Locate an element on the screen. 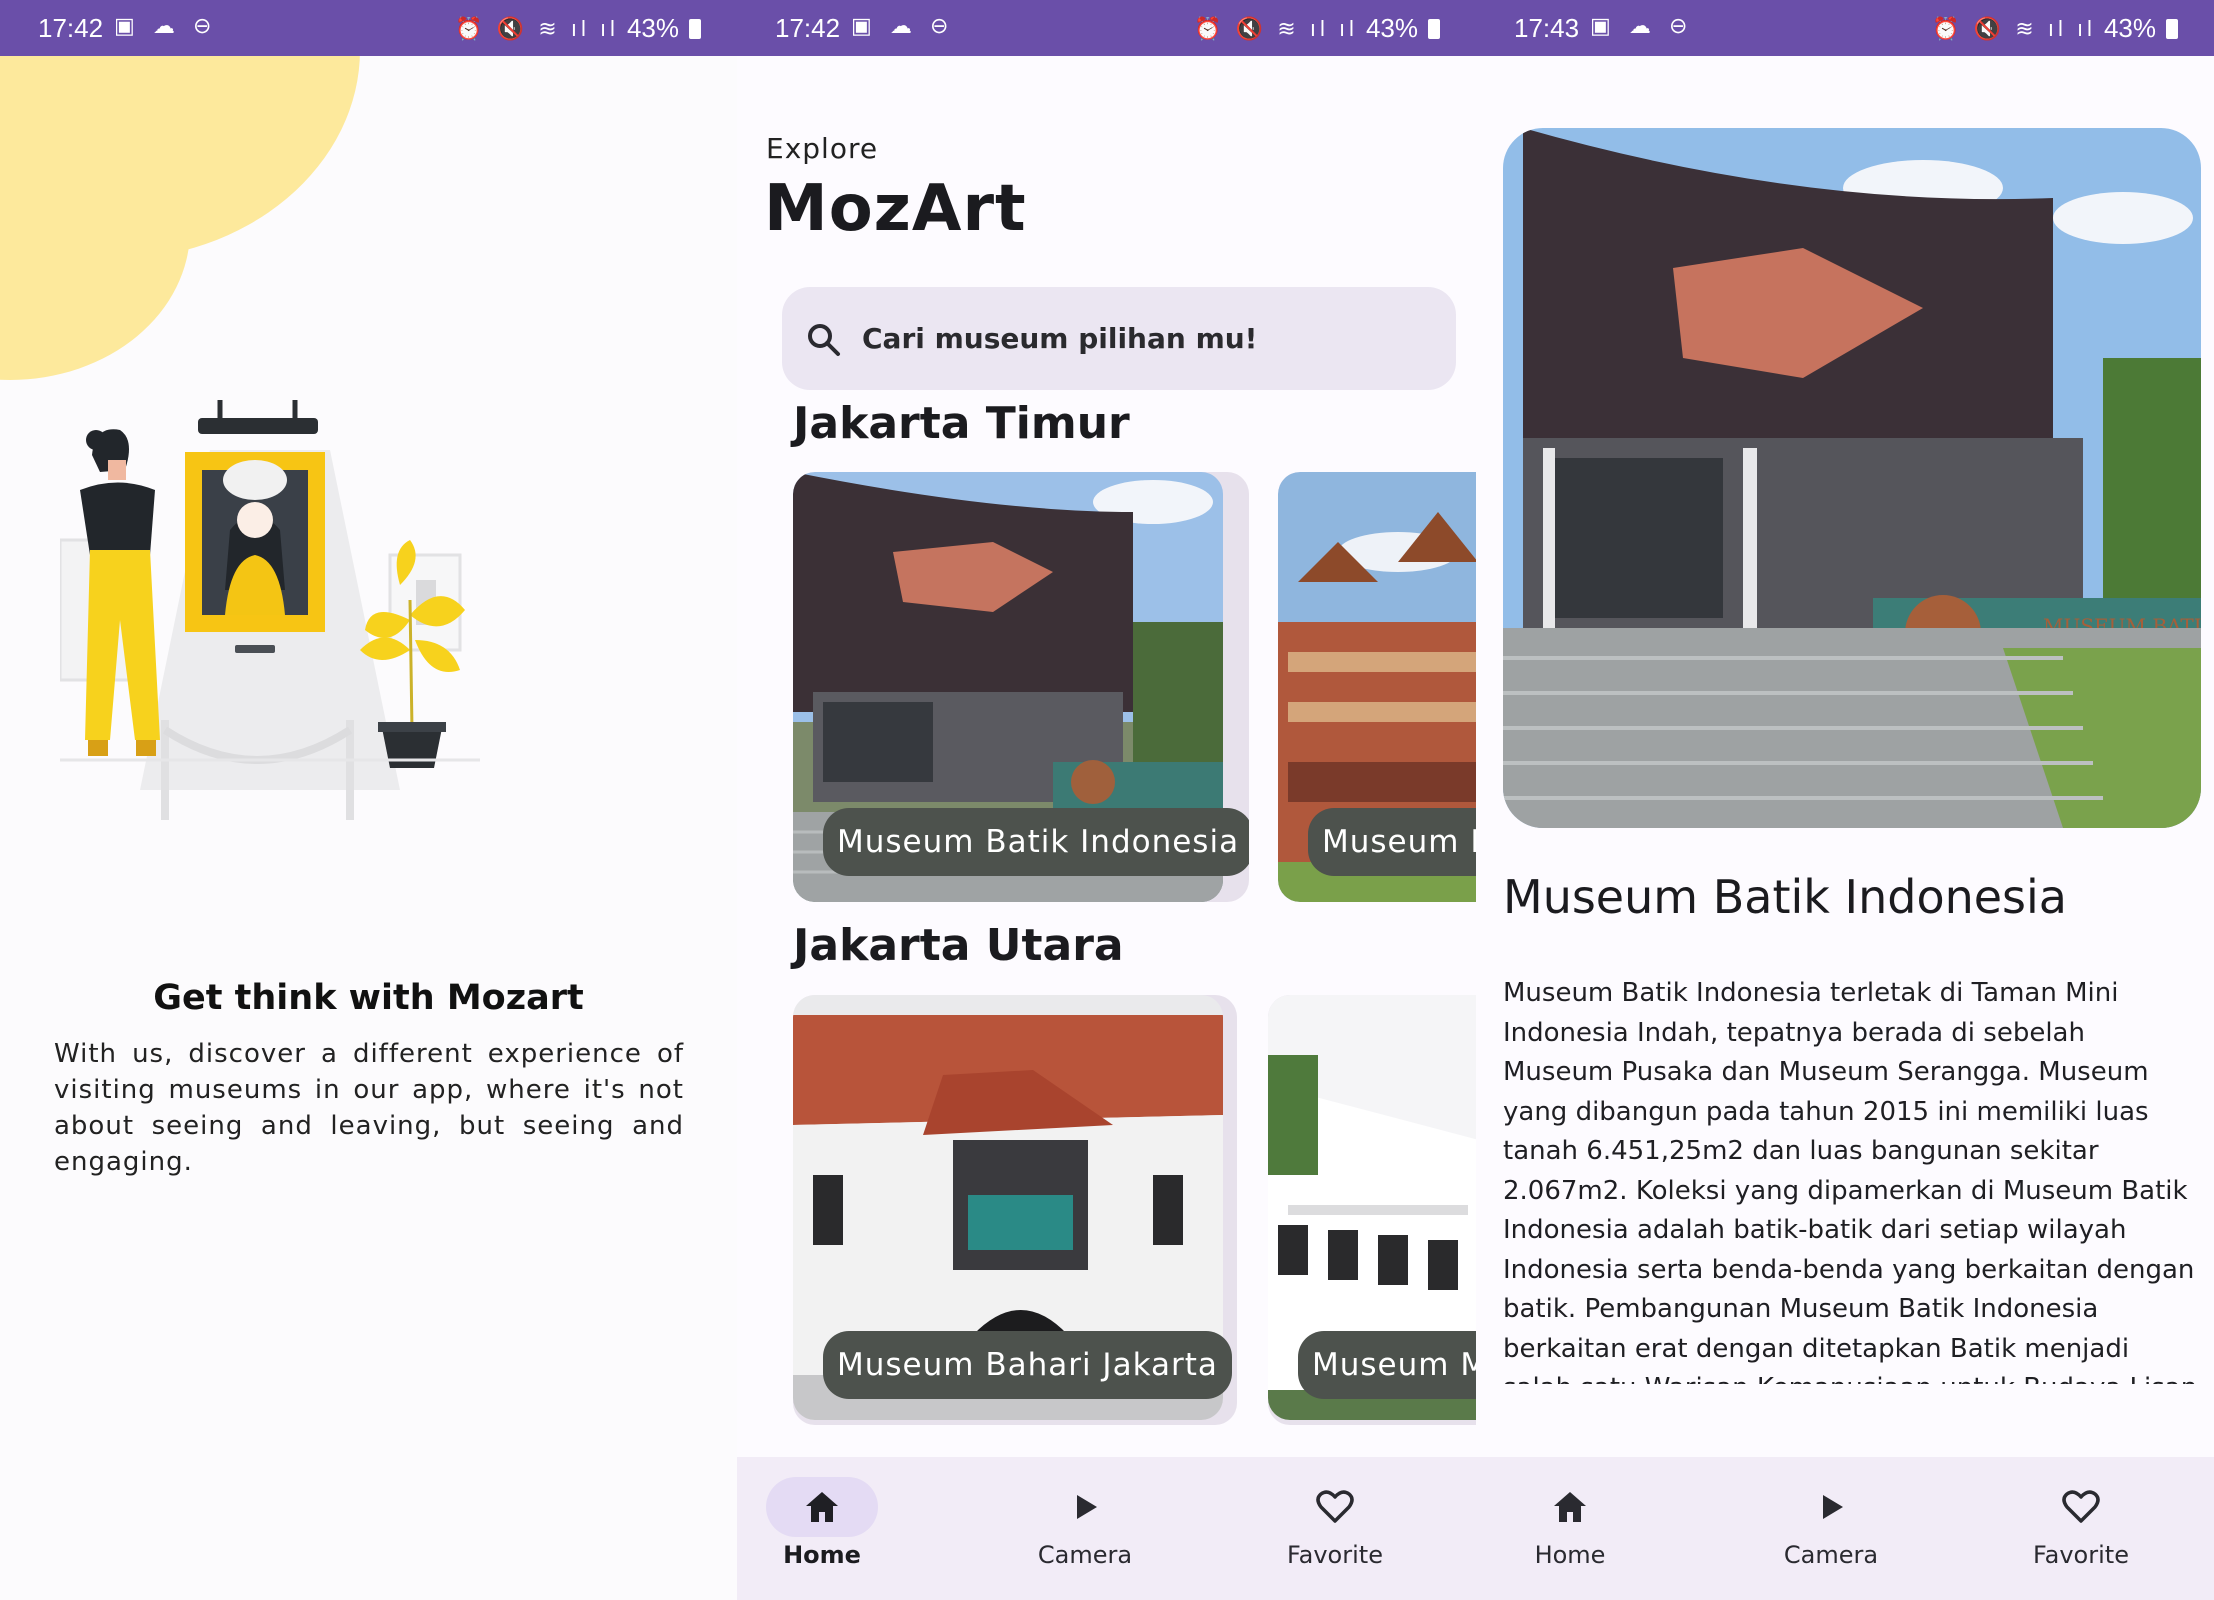 This screenshot has width=2214, height=1600. museum-card-label: Museum Ir is located at coordinates (1392, 842).